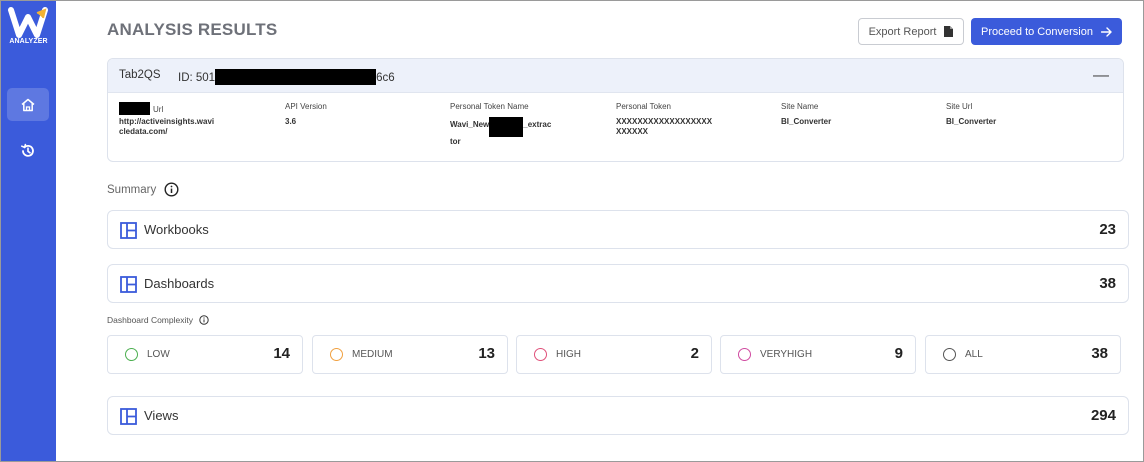 The height and width of the screenshot is (462, 1144). What do you see at coordinates (189, 108) in the screenshot?
I see `detail-label: Url` at bounding box center [189, 108].